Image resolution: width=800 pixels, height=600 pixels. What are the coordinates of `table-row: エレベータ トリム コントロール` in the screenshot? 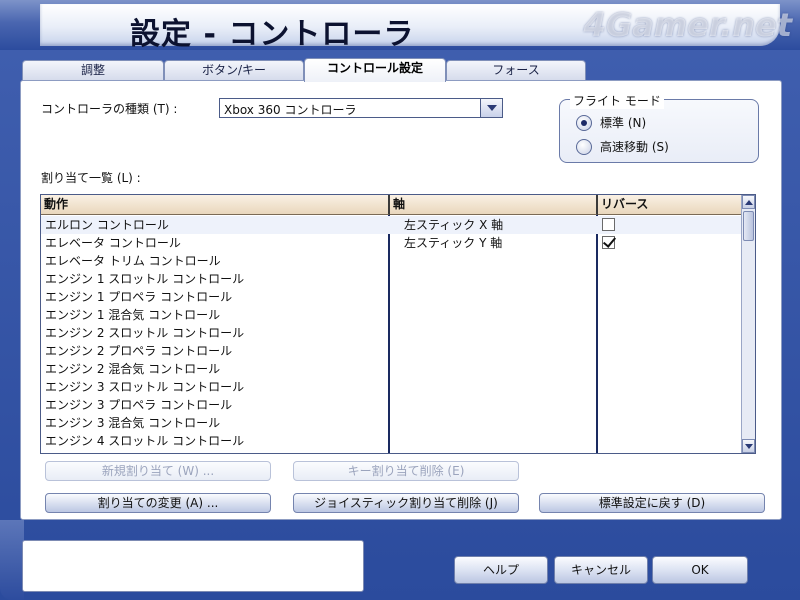 It's located at (391, 261).